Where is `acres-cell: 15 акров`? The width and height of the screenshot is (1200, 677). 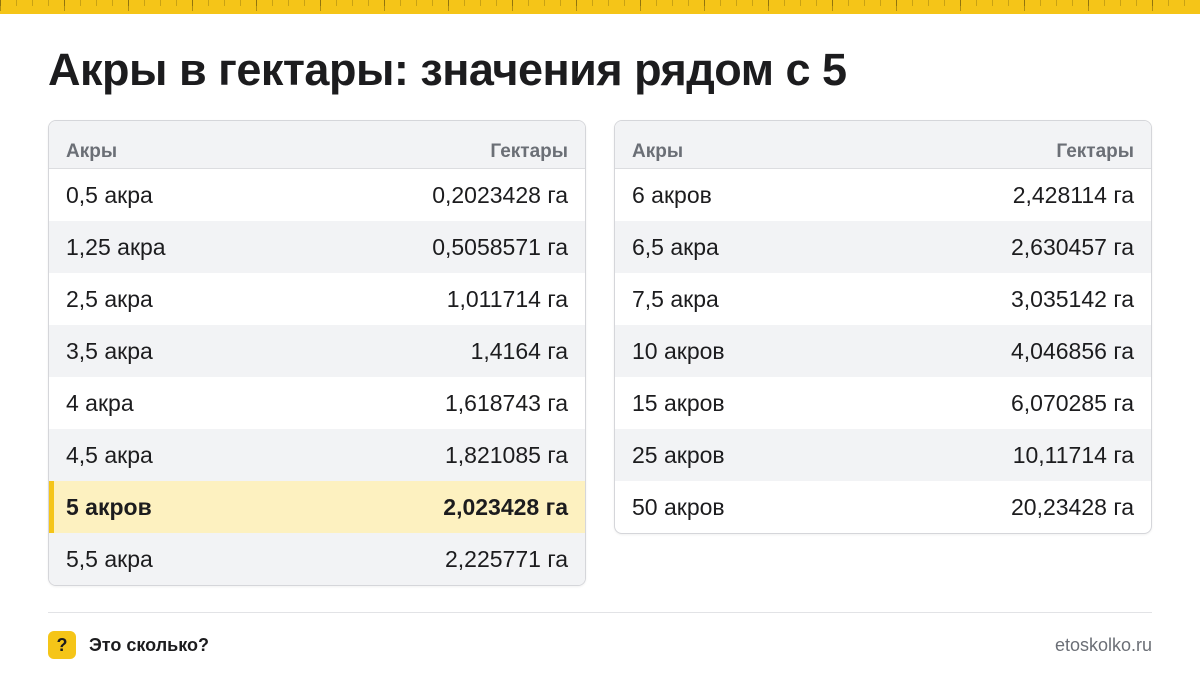
acres-cell: 15 акров is located at coordinates (678, 402).